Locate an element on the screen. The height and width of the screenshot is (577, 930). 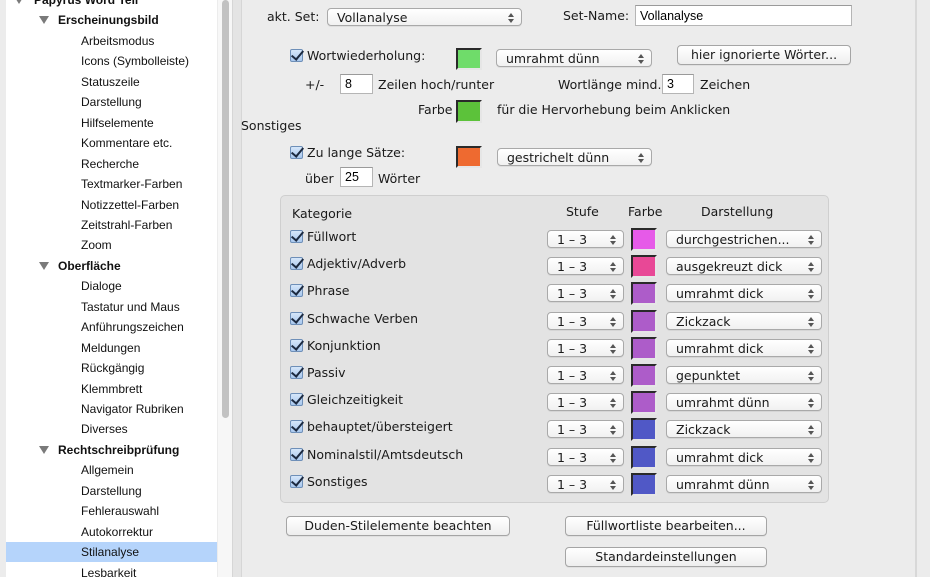
sidebar-item: Klemmbrett is located at coordinates (111, 389).